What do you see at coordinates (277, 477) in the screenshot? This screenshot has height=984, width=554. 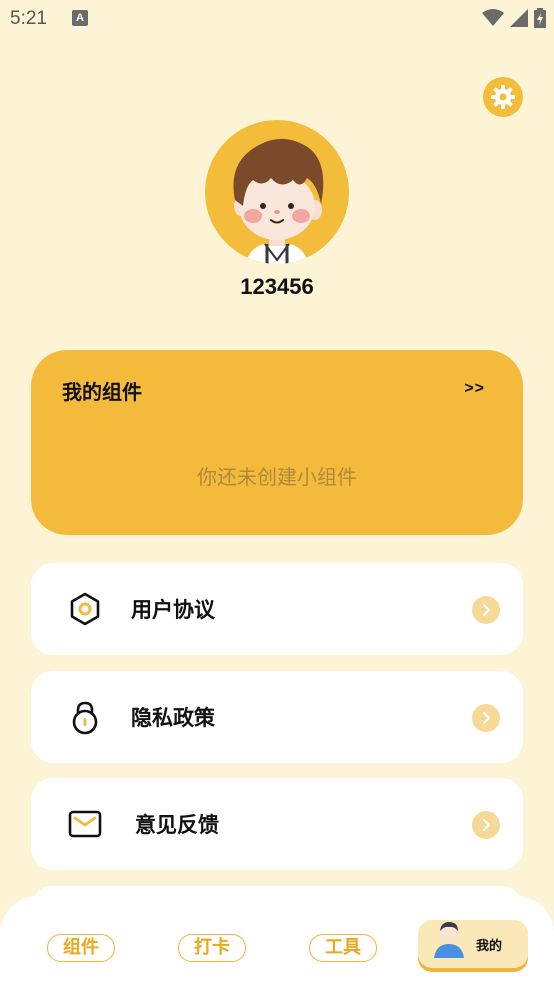 I see `widget-empty-text: 你还未创建小组件` at bounding box center [277, 477].